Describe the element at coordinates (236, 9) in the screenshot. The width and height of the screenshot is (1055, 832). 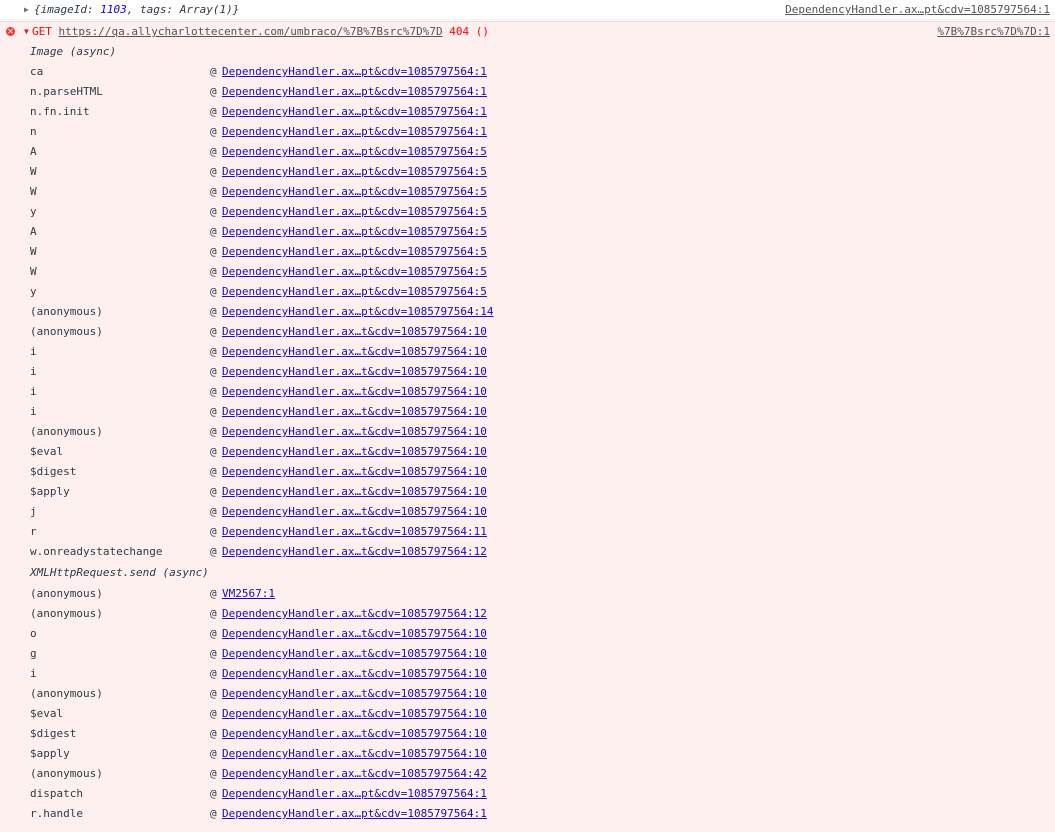
I see `preview-close-brace: }` at that location.